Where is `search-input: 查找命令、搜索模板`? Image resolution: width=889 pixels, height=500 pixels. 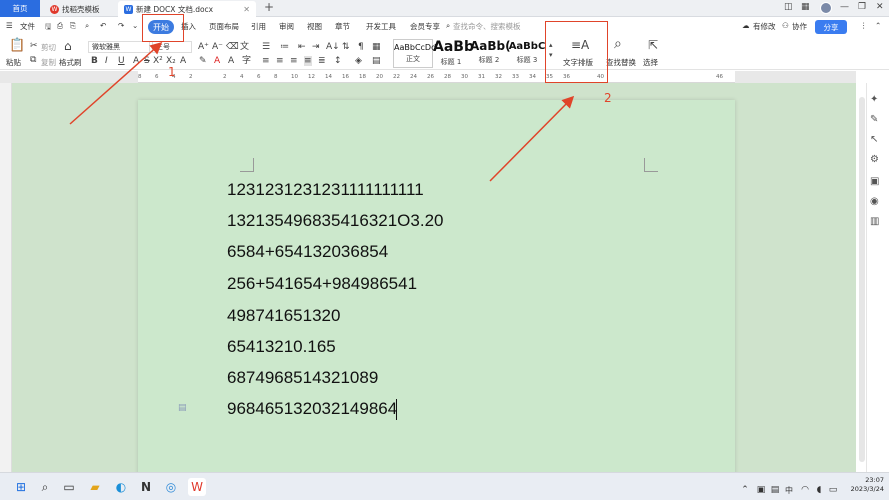 search-input: 查找命令、搜索模板 is located at coordinates (487, 26).